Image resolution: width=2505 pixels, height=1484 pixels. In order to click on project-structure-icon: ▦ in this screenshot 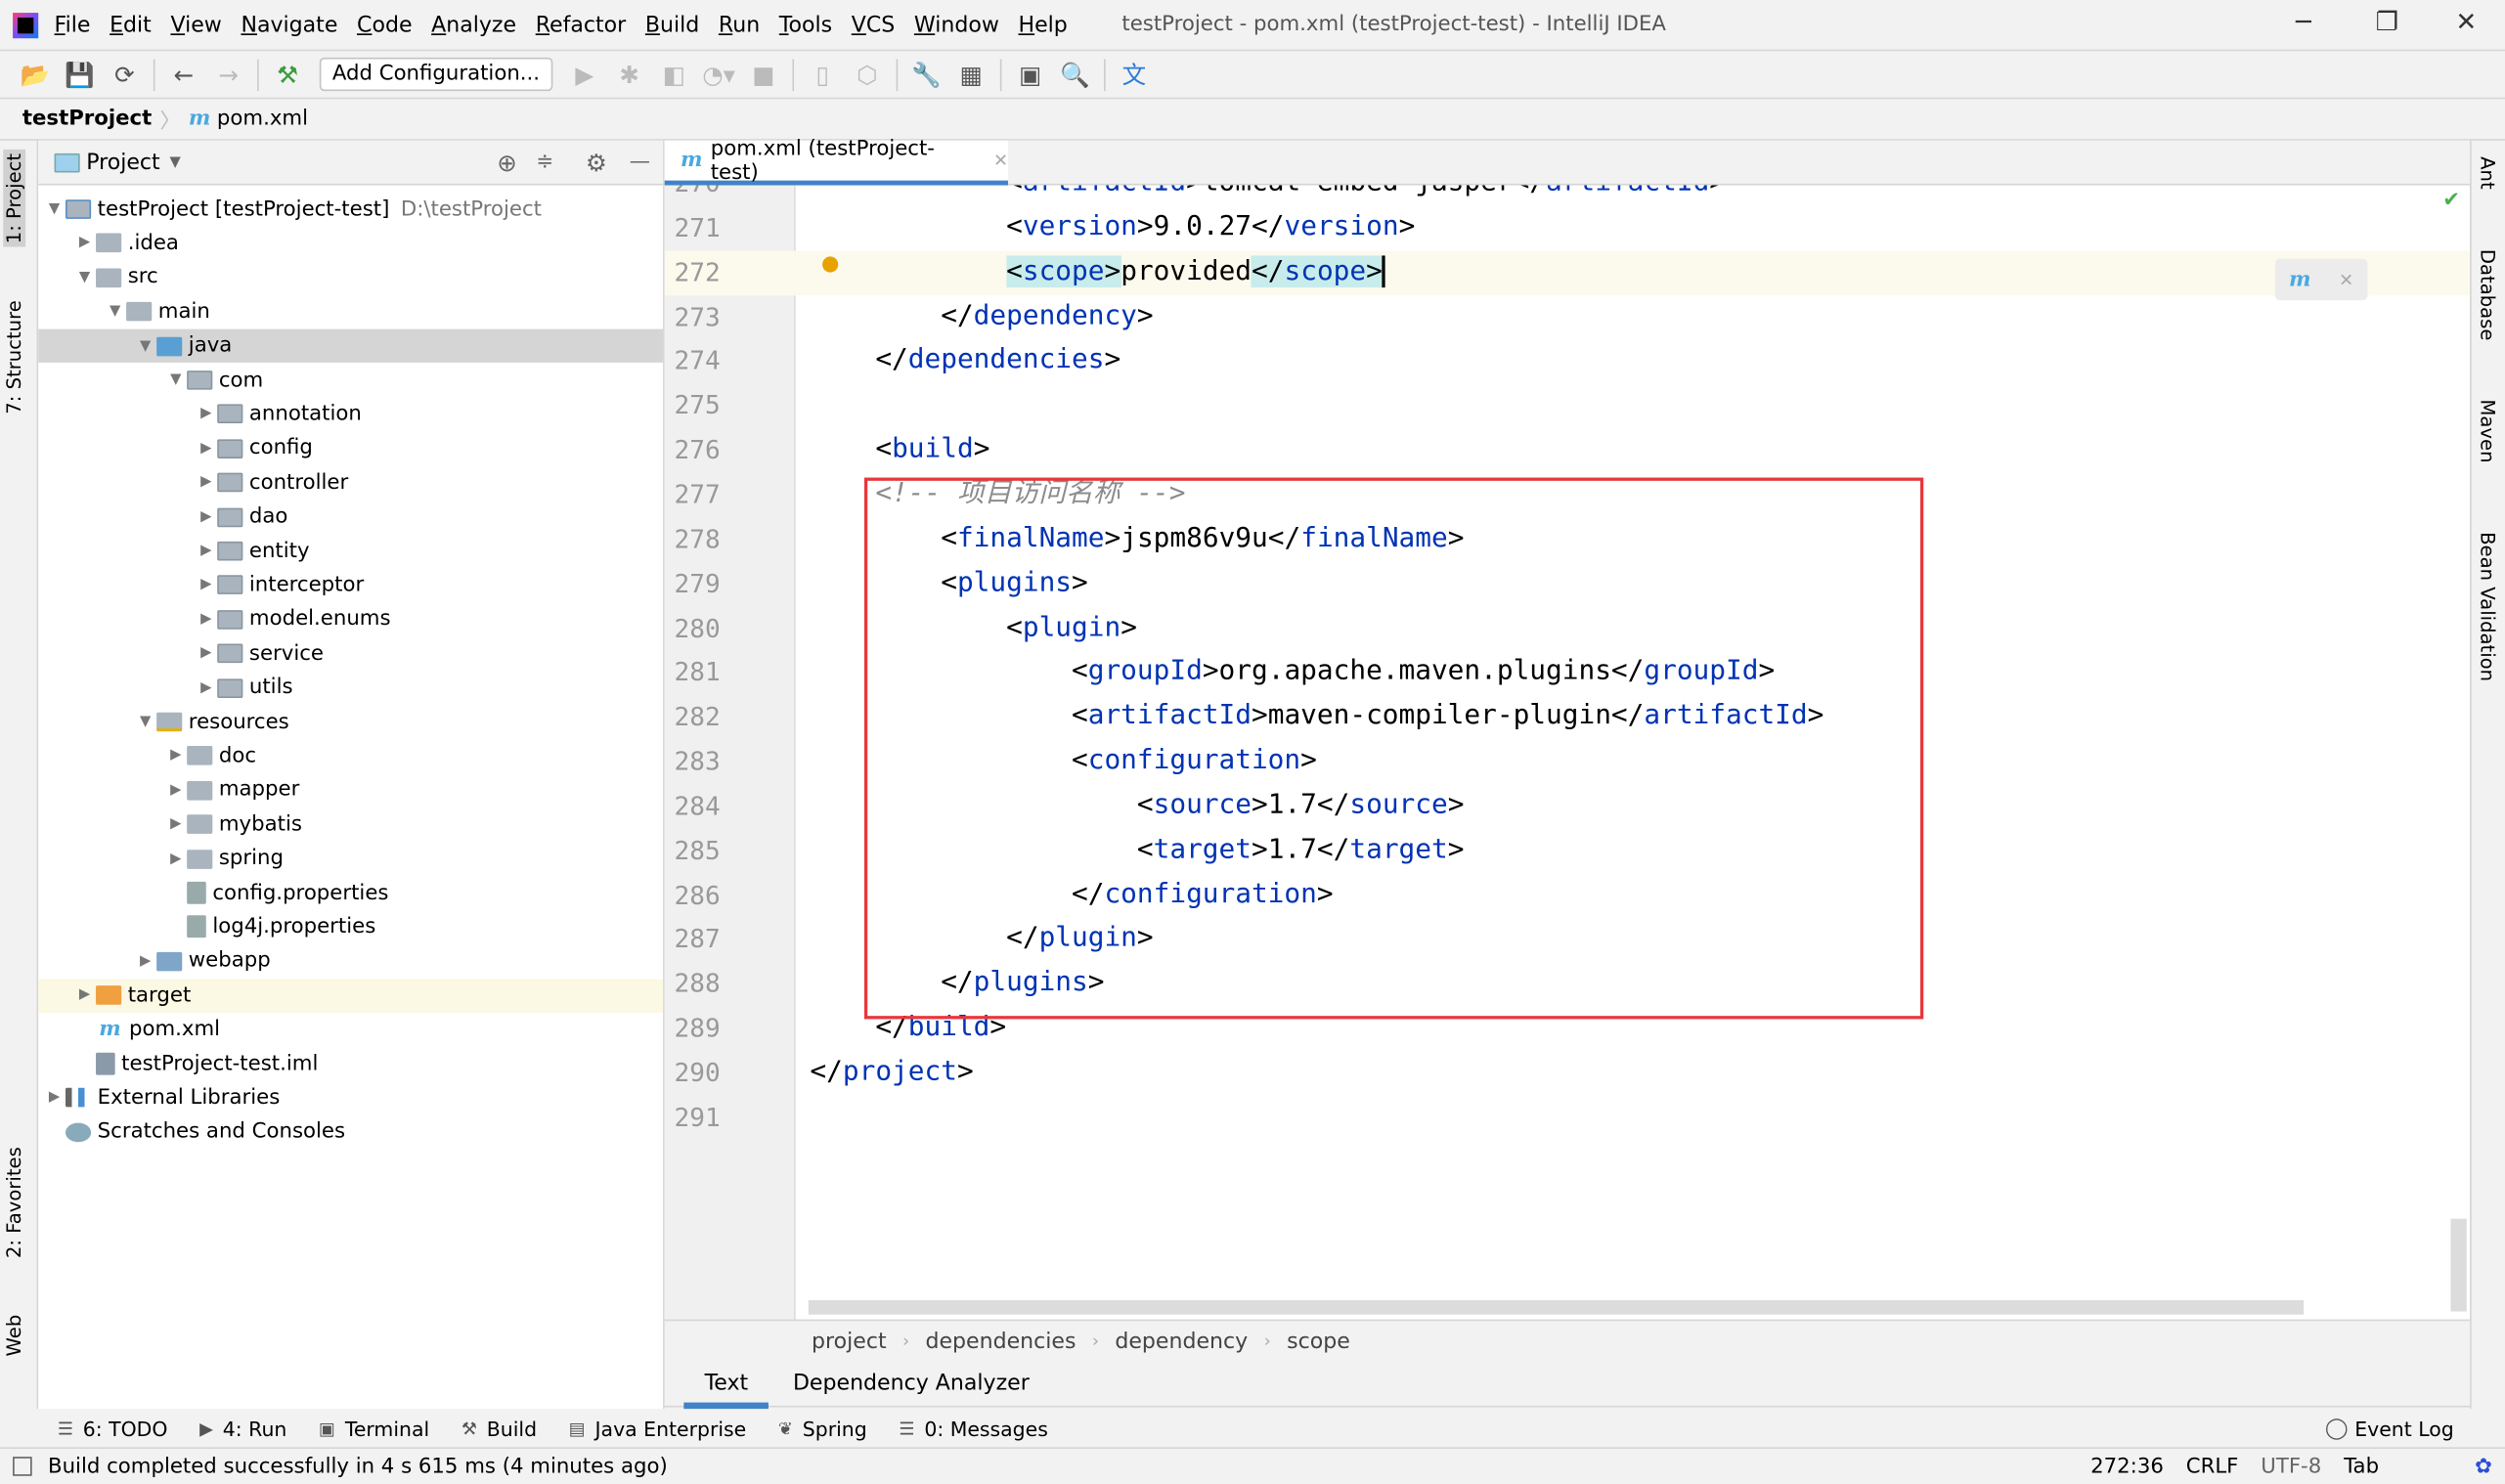, I will do `click(970, 74)`.